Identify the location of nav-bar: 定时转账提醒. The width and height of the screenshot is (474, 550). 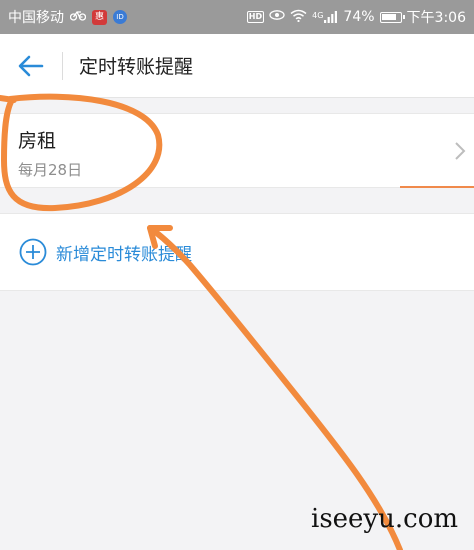
(237, 66).